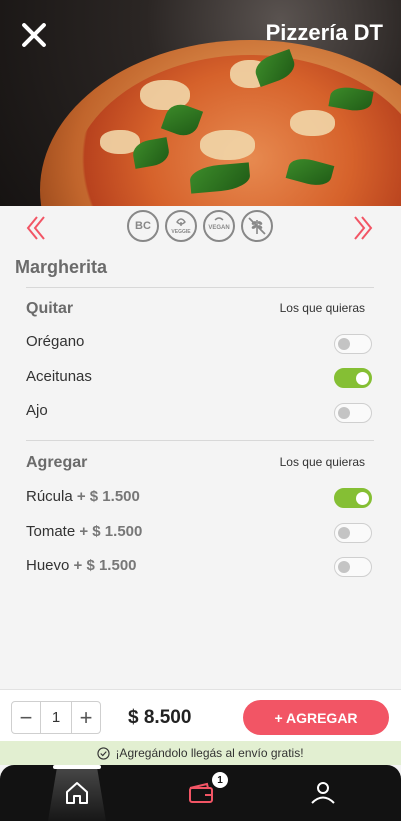 Image resolution: width=401 pixels, height=821 pixels. I want to click on quantity-value: 1, so click(56, 717).